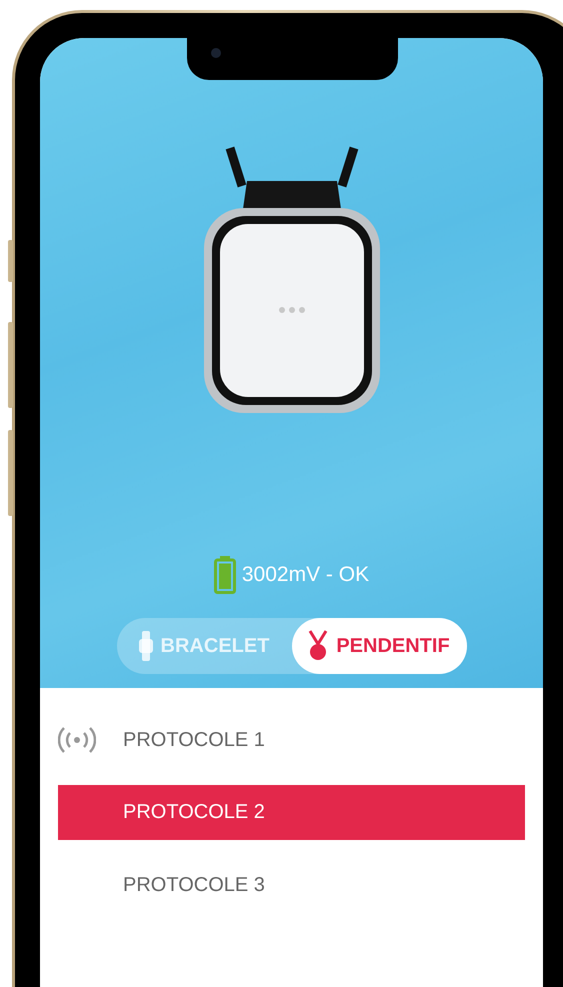  Describe the element at coordinates (379, 646) in the screenshot. I see `pendant-tab: PENDENTIF` at that location.